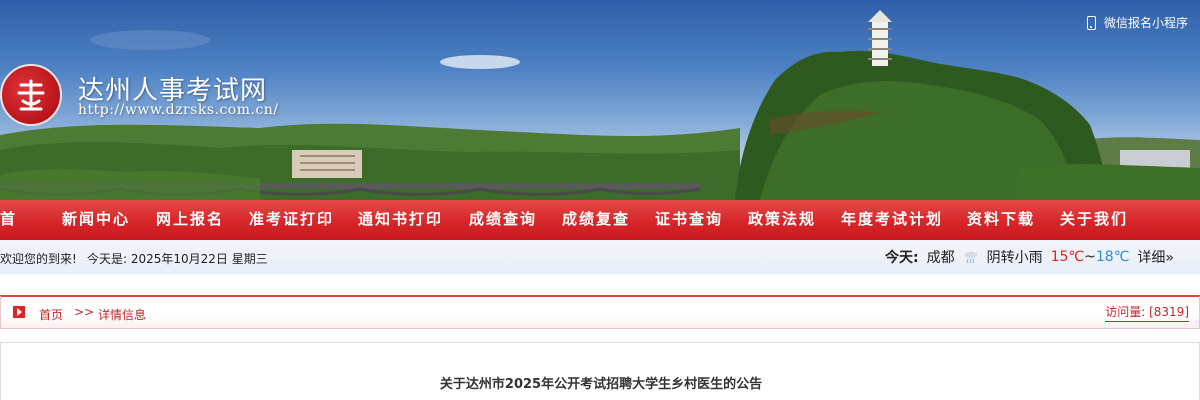  Describe the element at coordinates (601, 384) in the screenshot. I see `article-title: 关于达州市2025年公开考试招聘大学生乡村医生的公告` at that location.